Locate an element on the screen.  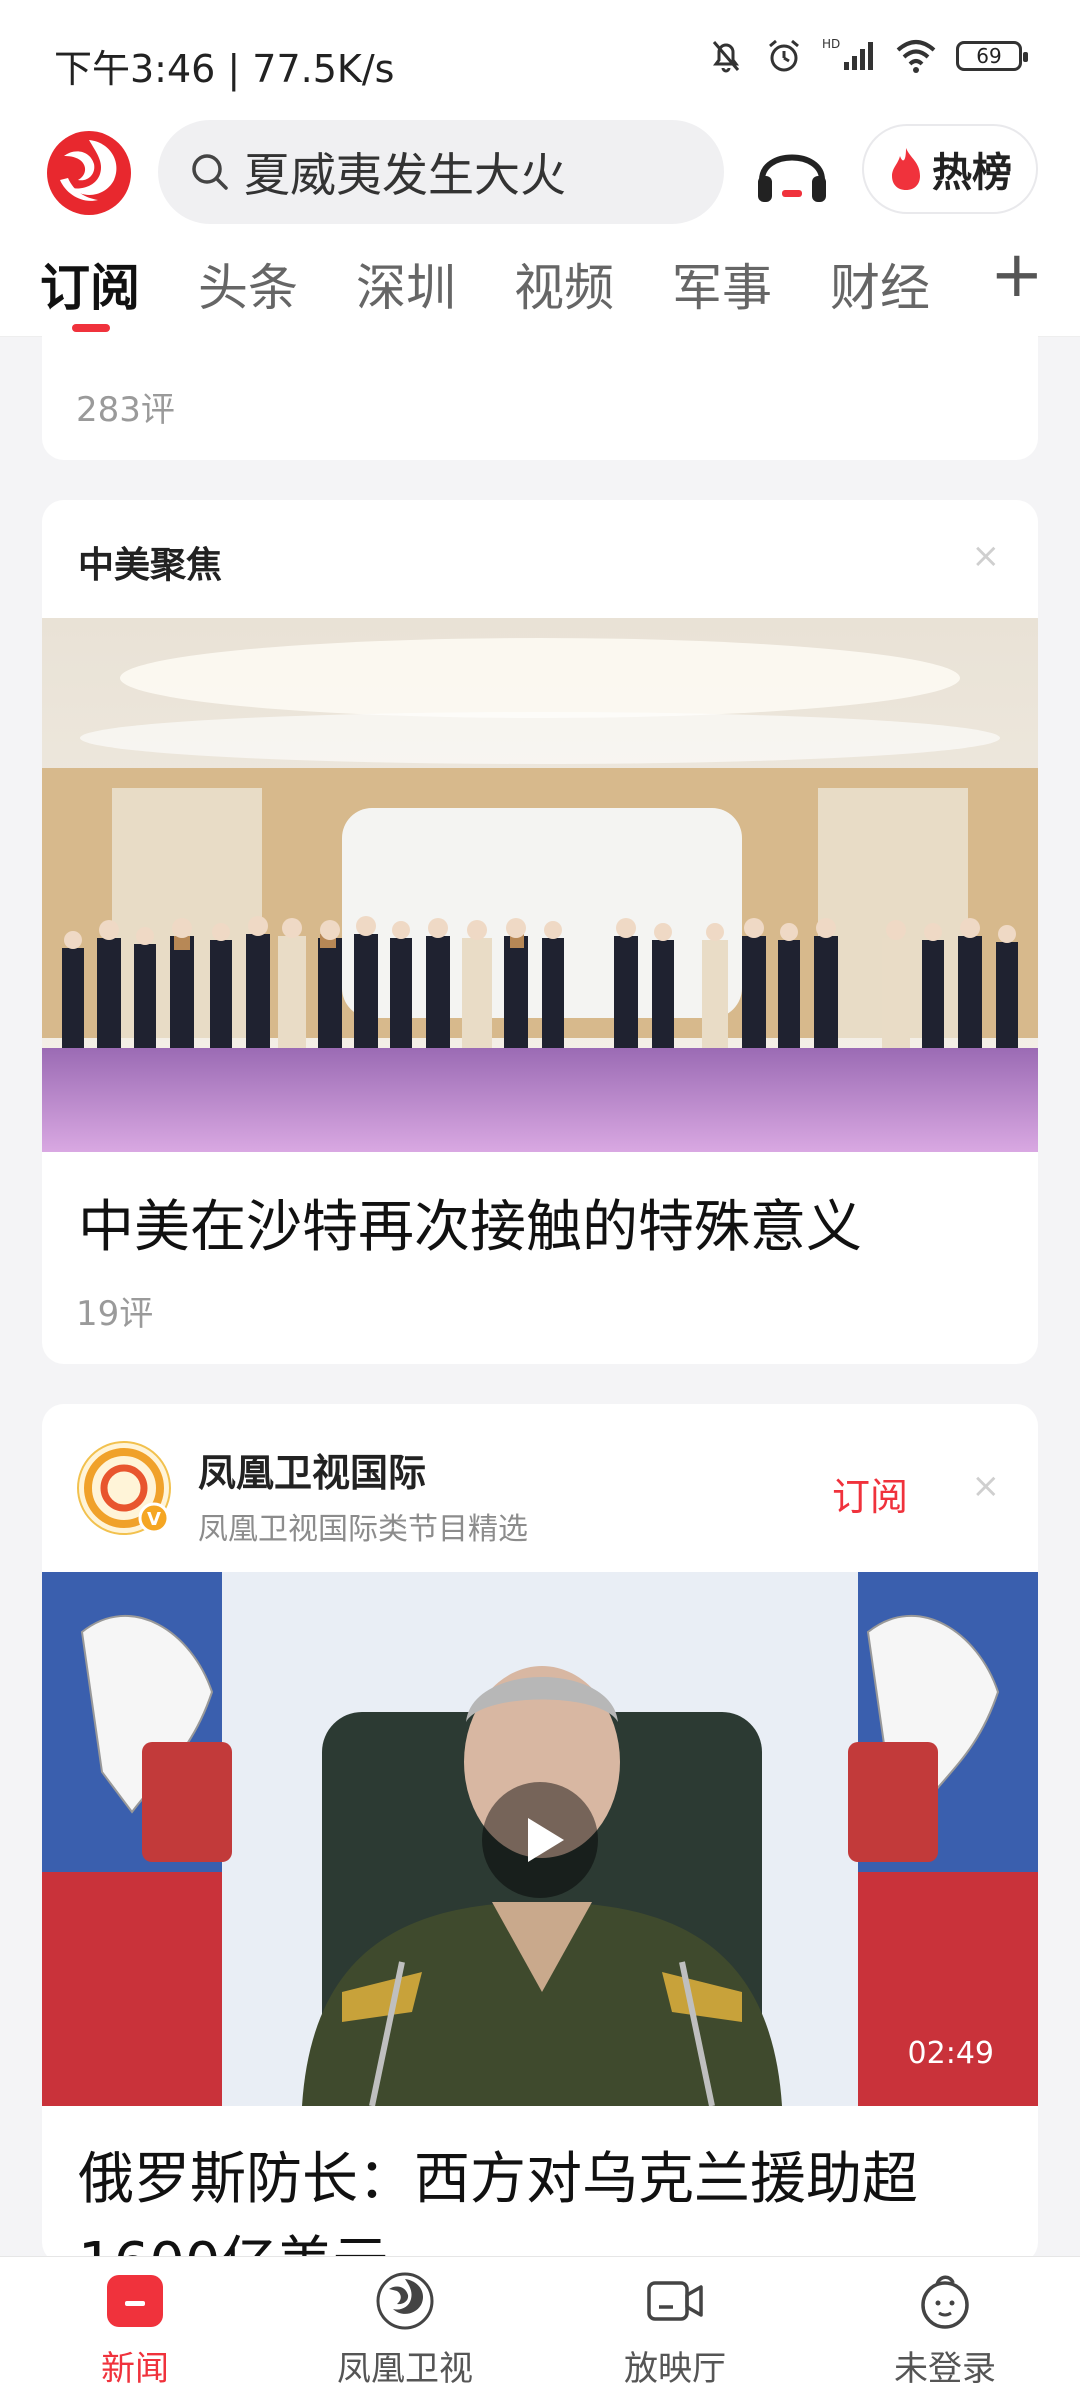
flame-icon is located at coordinates (906, 169).